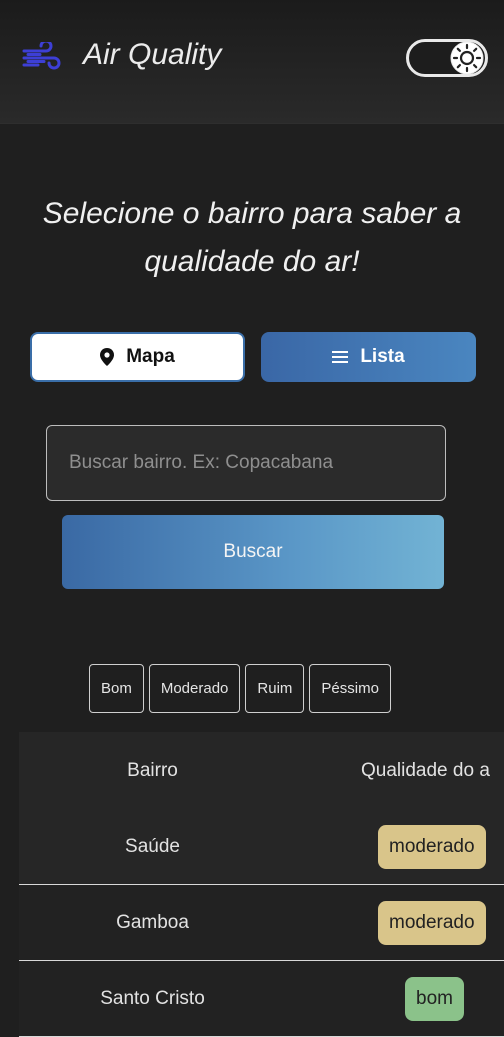  Describe the element at coordinates (152, 770) in the screenshot. I see `column-header-bairro: Bairro` at that location.